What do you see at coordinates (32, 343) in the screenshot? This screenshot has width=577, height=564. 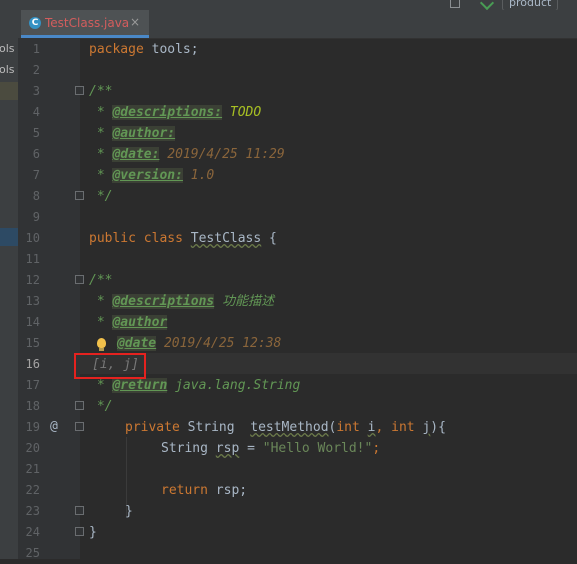 I see `line-number: 15` at bounding box center [32, 343].